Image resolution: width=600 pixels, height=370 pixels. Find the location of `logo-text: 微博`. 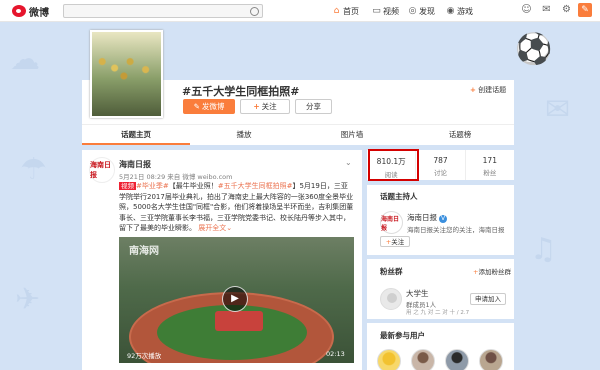

logo-text: 微博 is located at coordinates (39, 13).